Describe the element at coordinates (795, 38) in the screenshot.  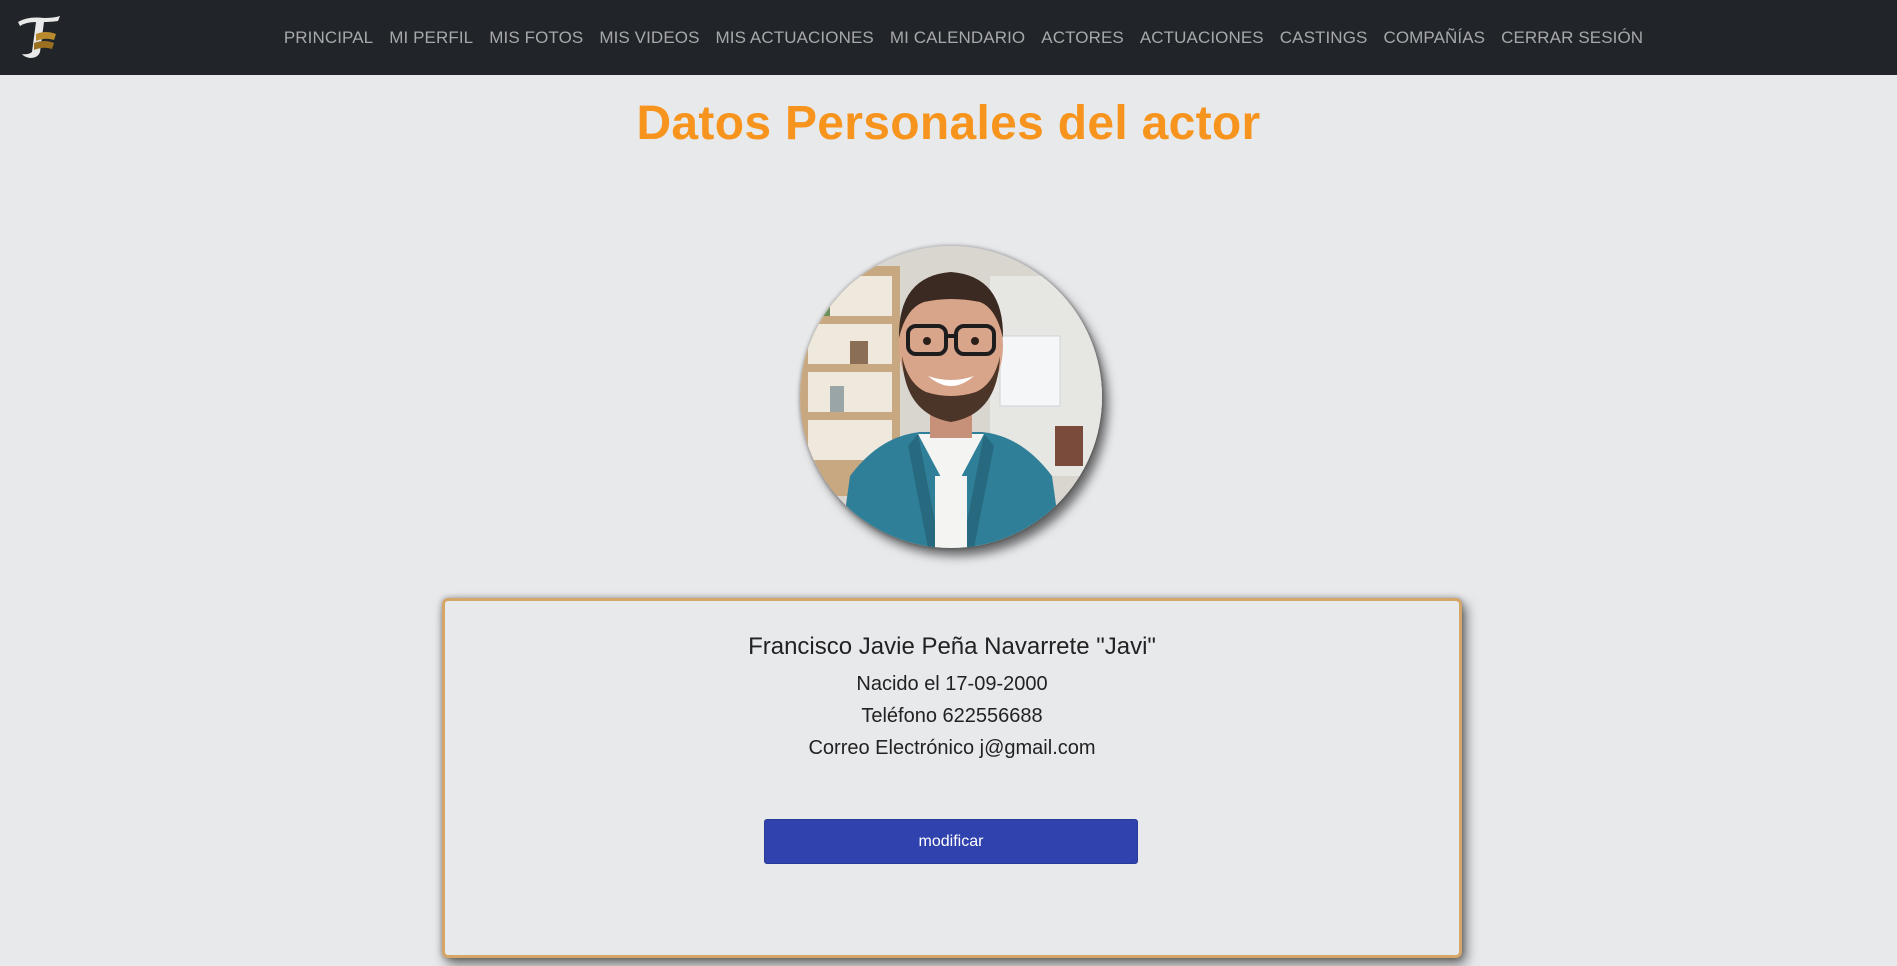
I see `nav-item-mis-actuaciones: MIS ACTUACIONES` at that location.